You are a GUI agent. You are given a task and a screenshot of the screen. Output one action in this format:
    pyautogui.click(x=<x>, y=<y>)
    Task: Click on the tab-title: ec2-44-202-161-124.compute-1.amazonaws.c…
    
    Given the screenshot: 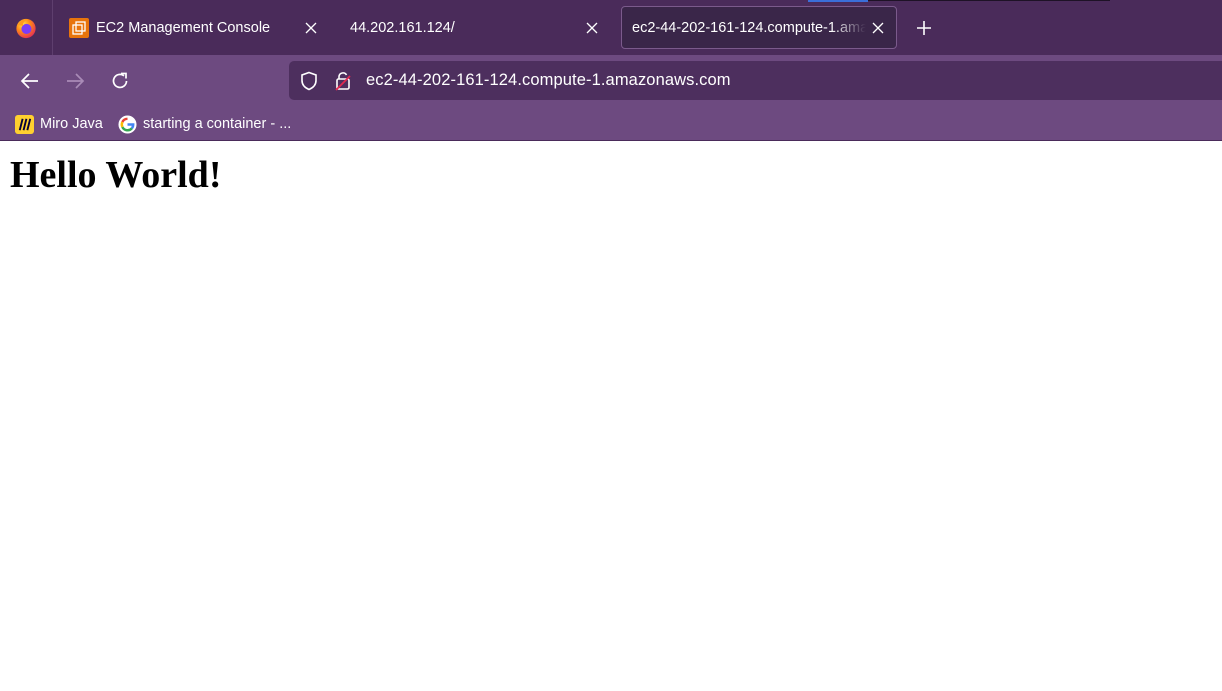 What is the action you would take?
    pyautogui.click(x=749, y=27)
    